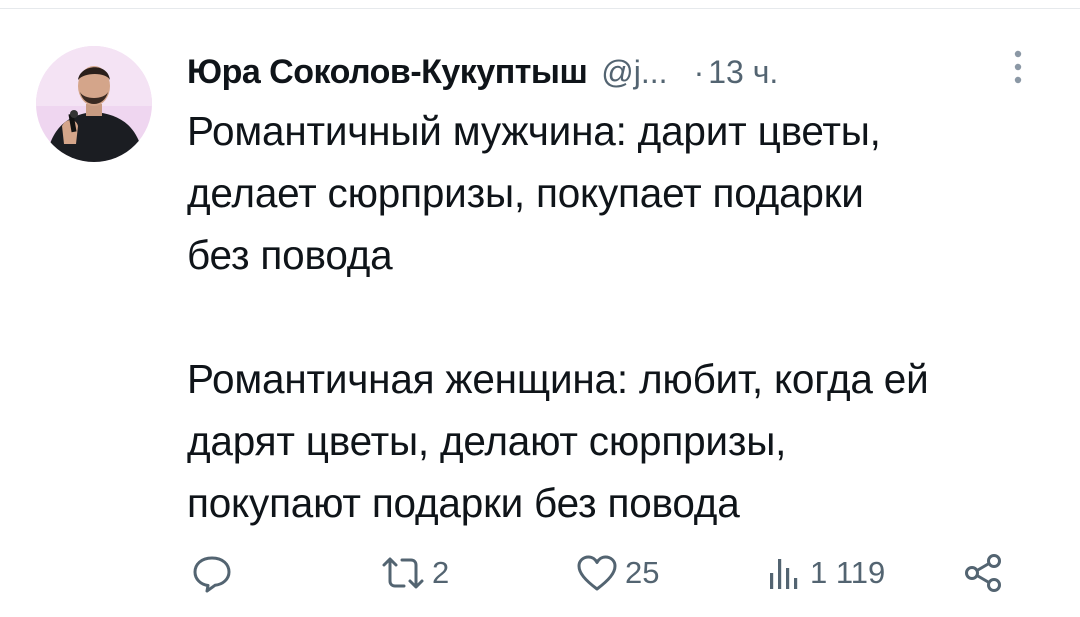 The image size is (1080, 617). I want to click on reply-icon, so click(212, 573).